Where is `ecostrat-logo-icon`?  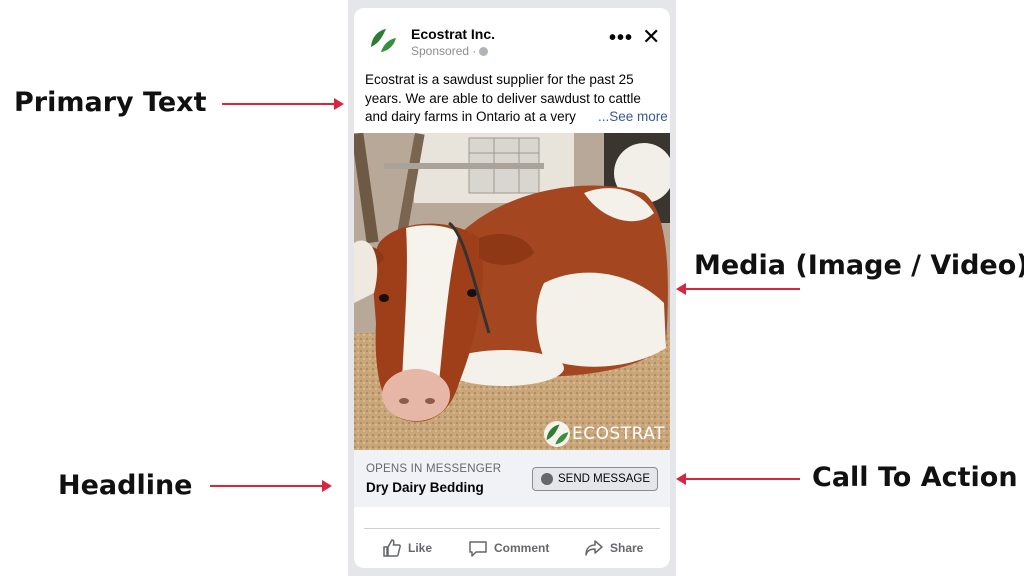 ecostrat-logo-icon is located at coordinates (383, 40).